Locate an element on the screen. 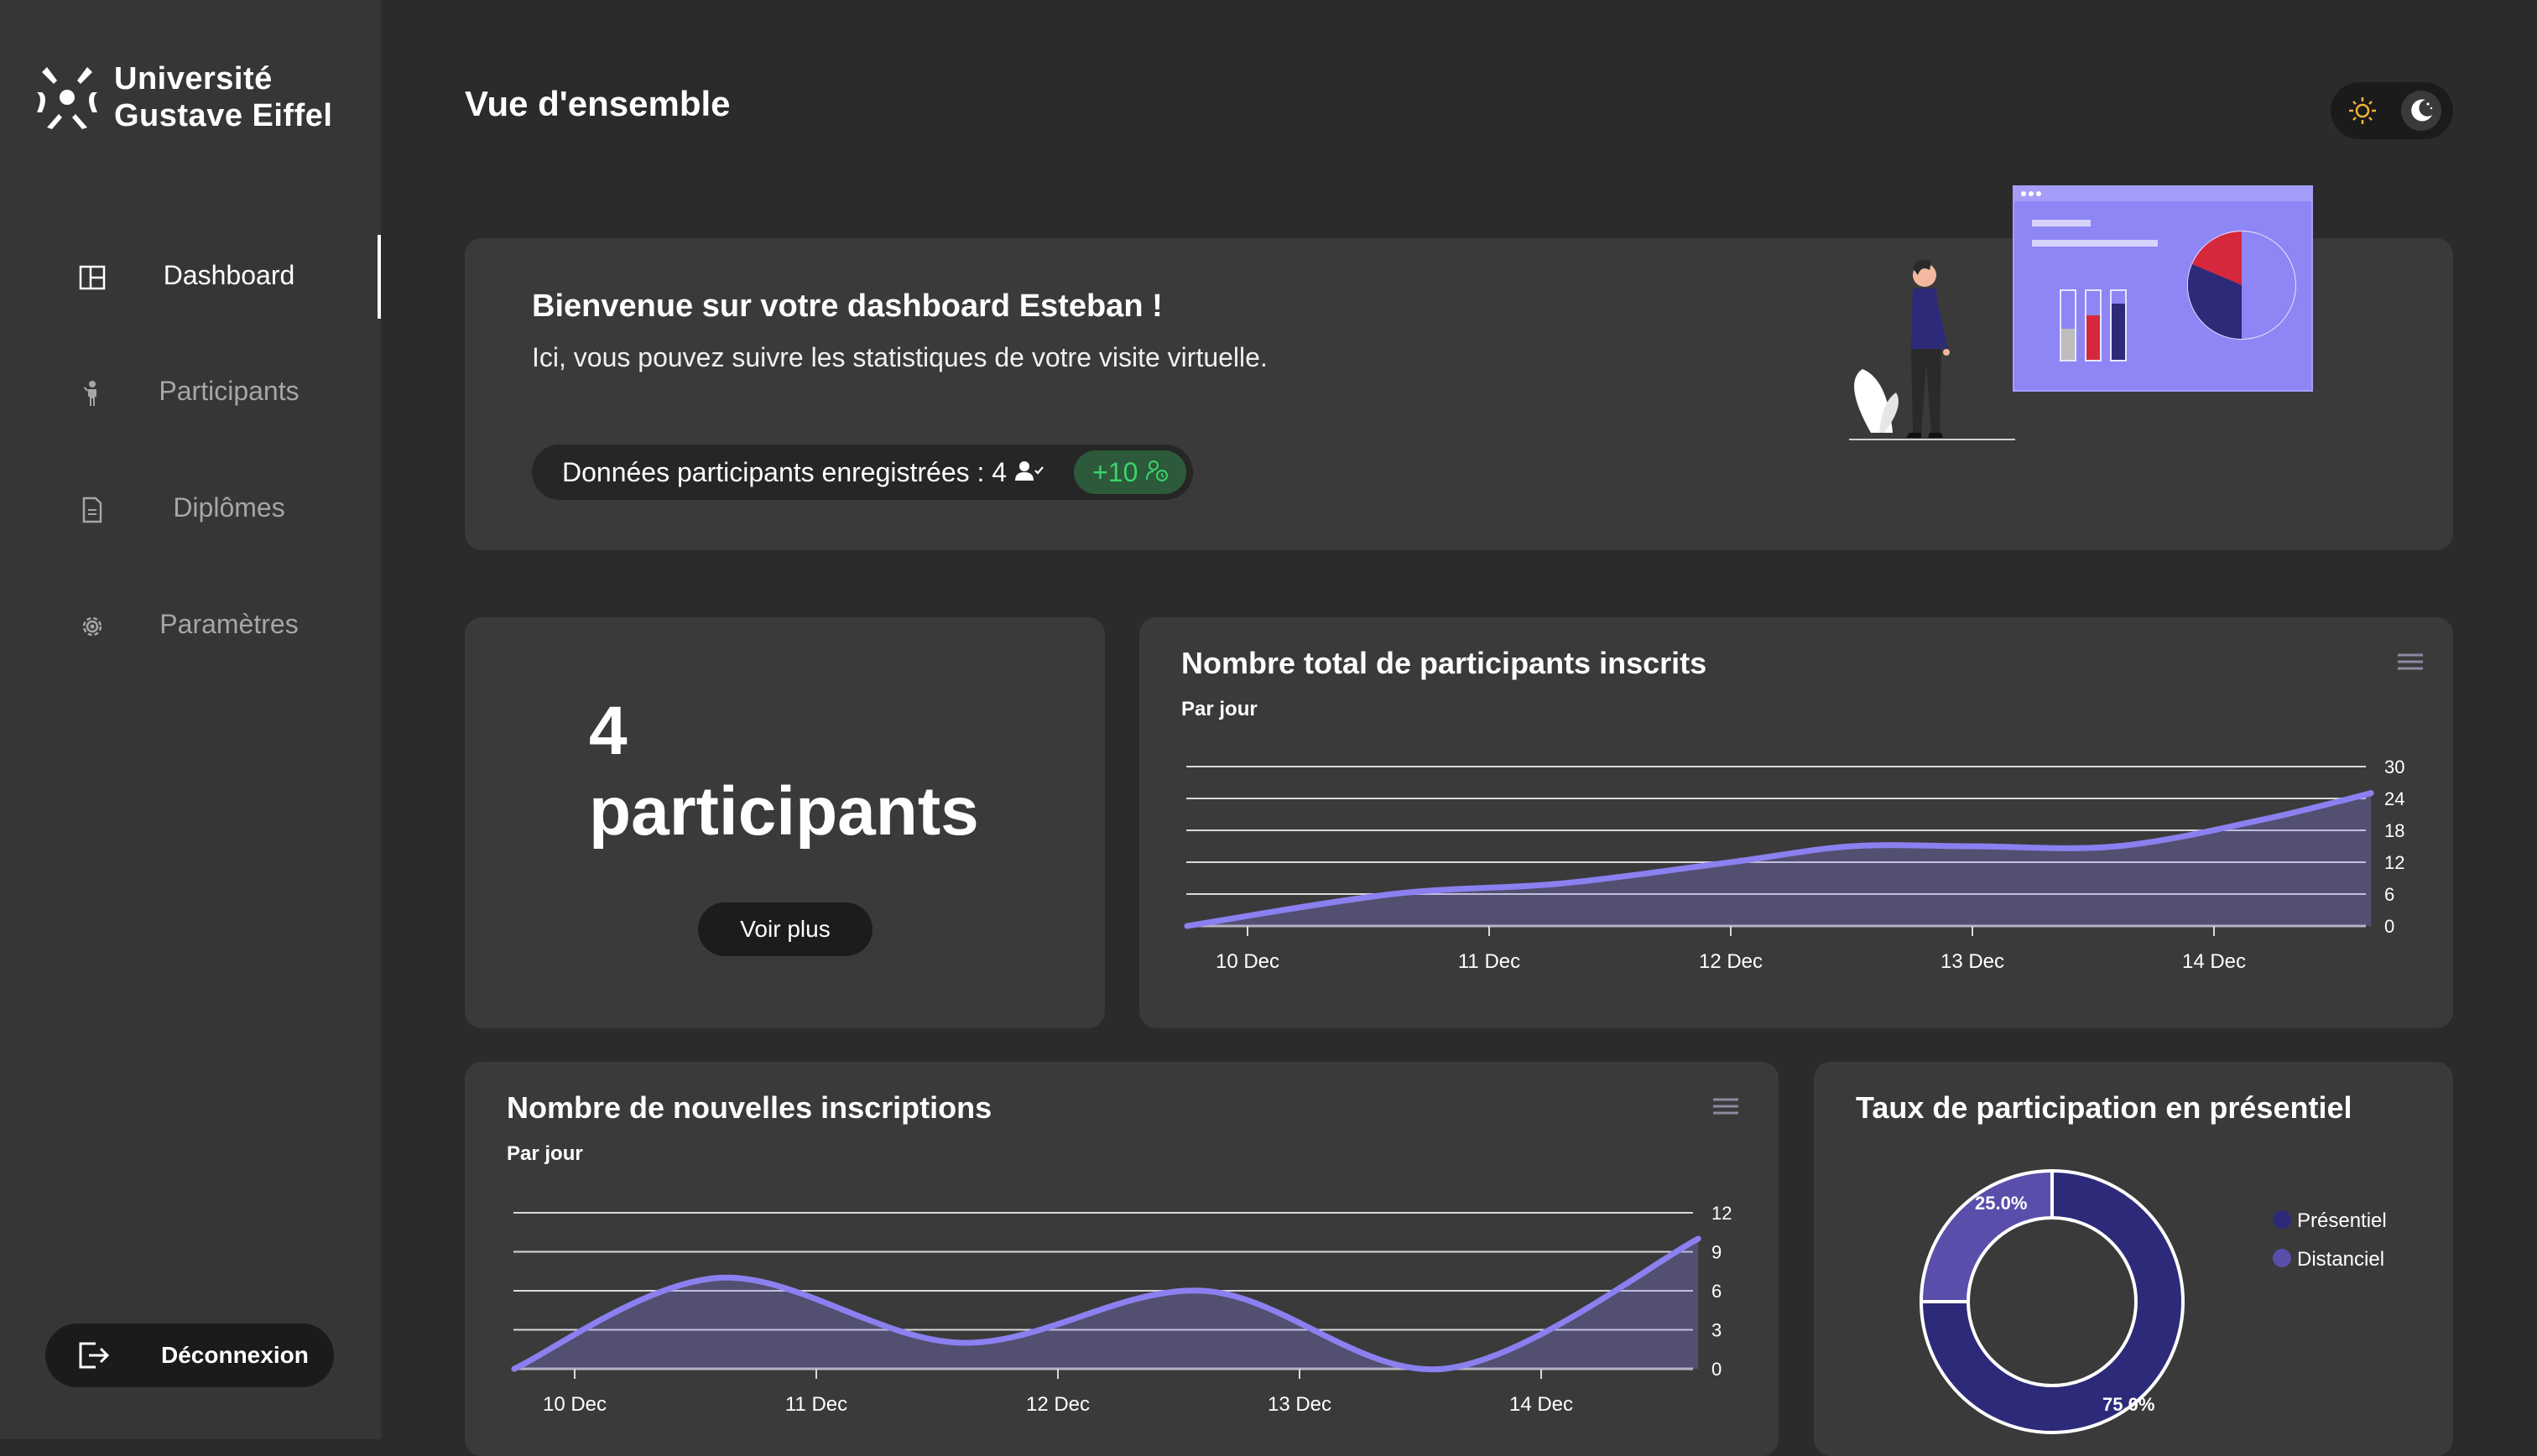  sidebar-item-diplomes: Diplômes is located at coordinates (190, 509).